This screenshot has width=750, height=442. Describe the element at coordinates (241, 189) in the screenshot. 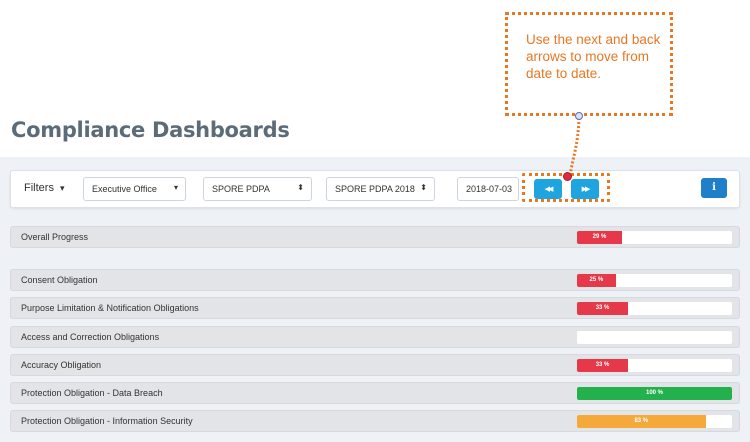

I see `regulation-select-value: SPORE PDPA` at that location.